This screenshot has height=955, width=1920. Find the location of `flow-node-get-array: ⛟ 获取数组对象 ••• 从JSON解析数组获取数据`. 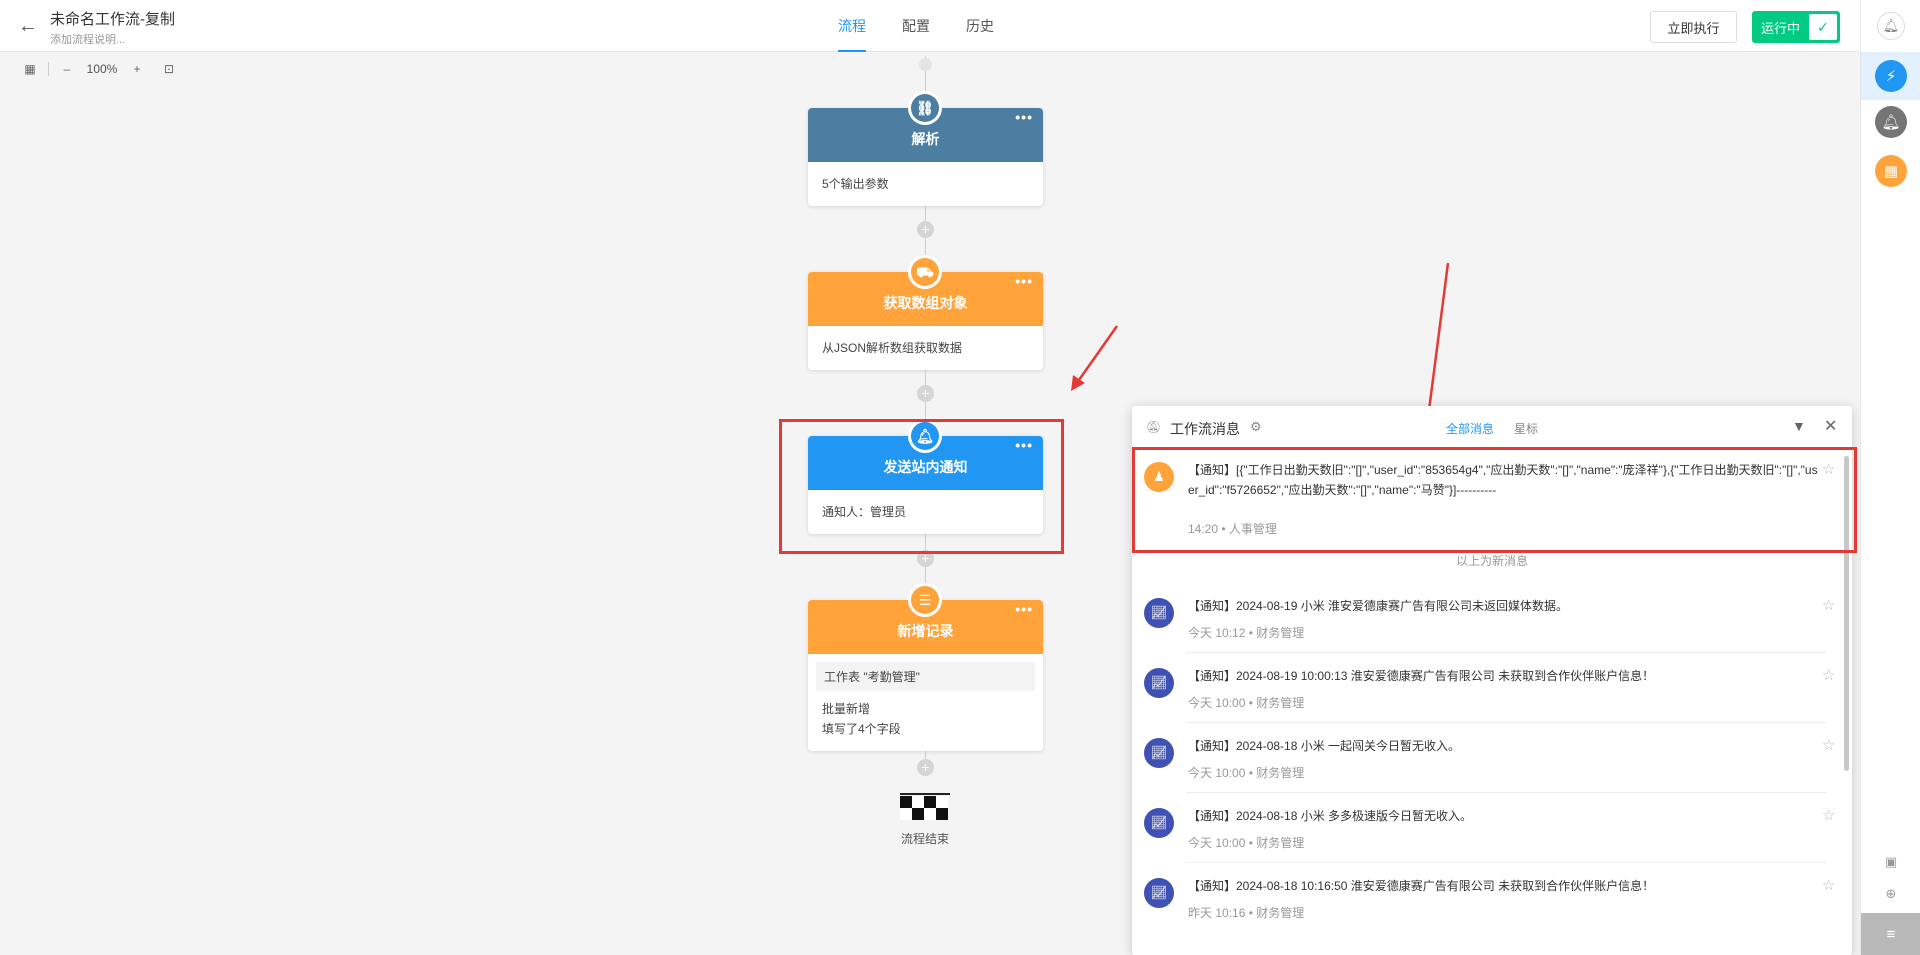

flow-node-get-array: ⛟ 获取数组对象 ••• 从JSON解析数组获取数据 is located at coordinates (925, 312).